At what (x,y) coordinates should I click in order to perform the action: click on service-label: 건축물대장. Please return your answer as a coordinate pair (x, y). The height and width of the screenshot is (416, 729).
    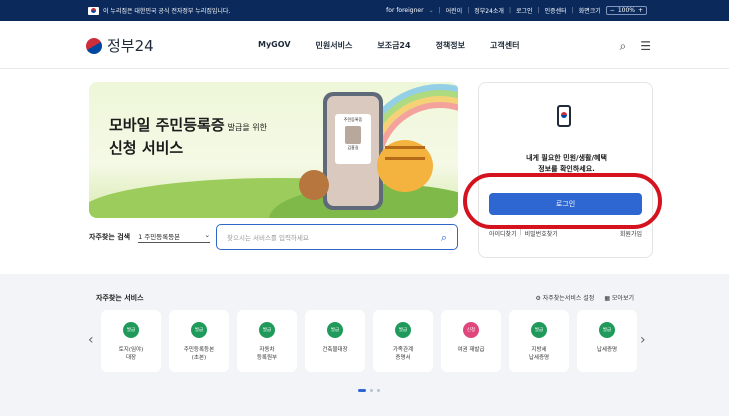
    Looking at the image, I should click on (335, 350).